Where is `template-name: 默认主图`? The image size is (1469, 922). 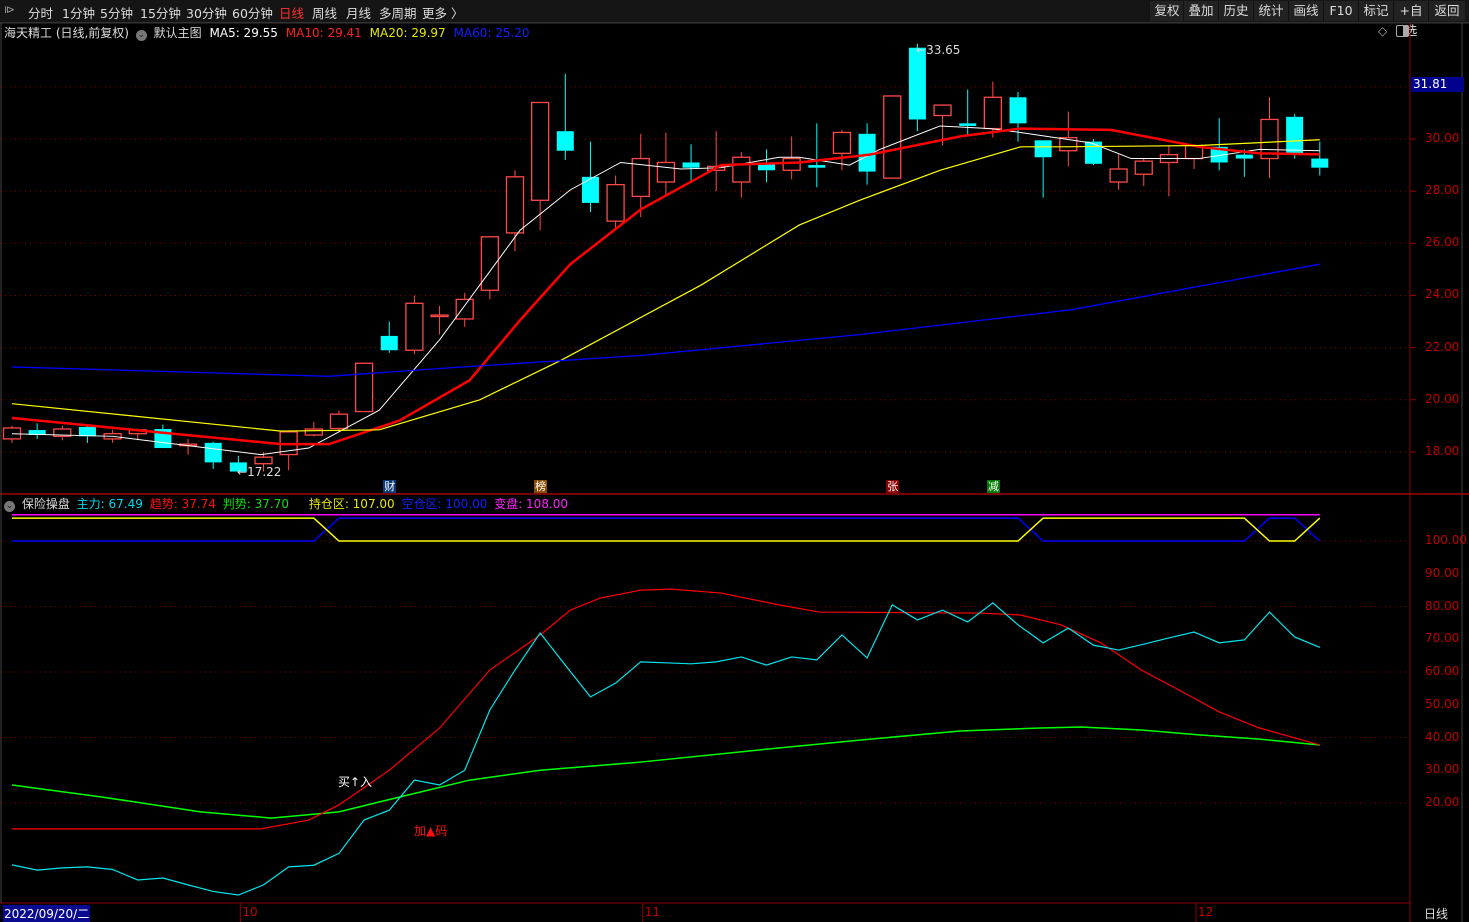
template-name: 默认主图 is located at coordinates (178, 33).